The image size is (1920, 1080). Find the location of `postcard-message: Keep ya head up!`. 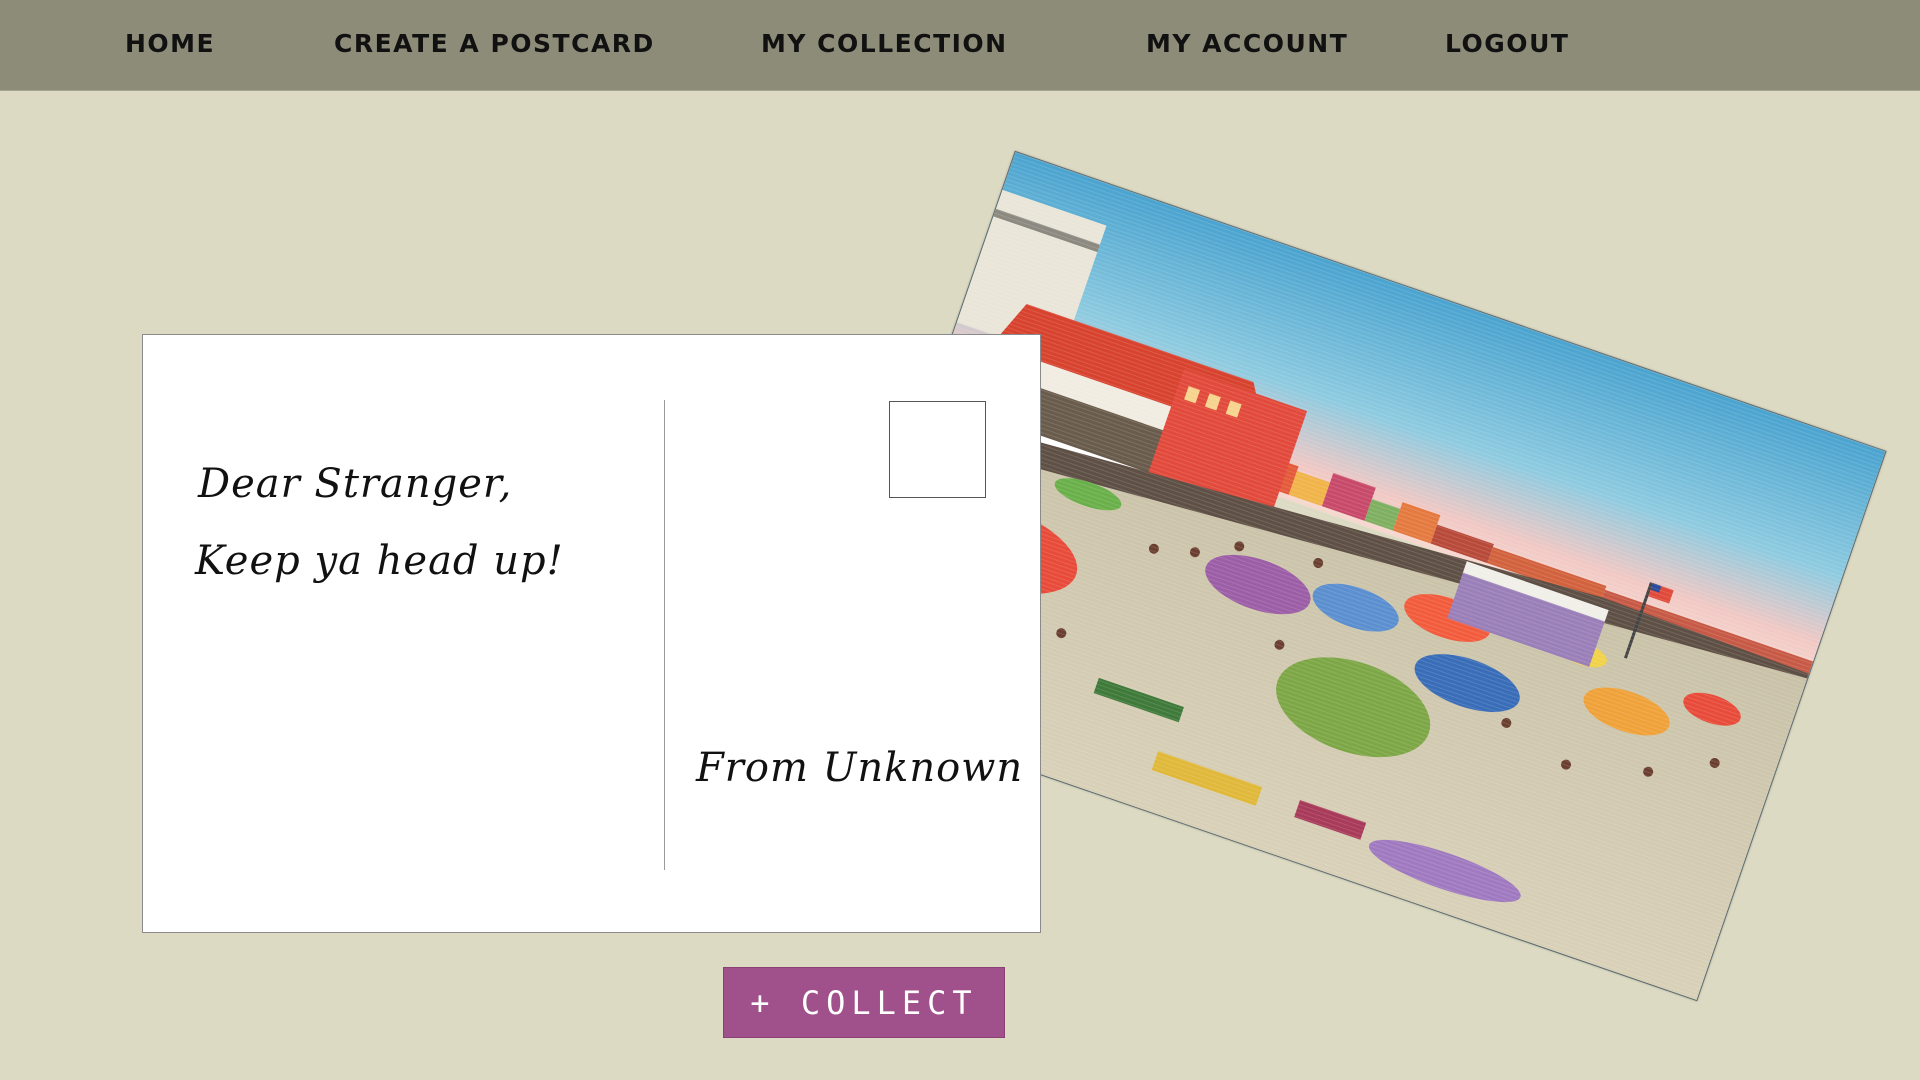

postcard-message: Keep ya head up! is located at coordinates (379, 561).